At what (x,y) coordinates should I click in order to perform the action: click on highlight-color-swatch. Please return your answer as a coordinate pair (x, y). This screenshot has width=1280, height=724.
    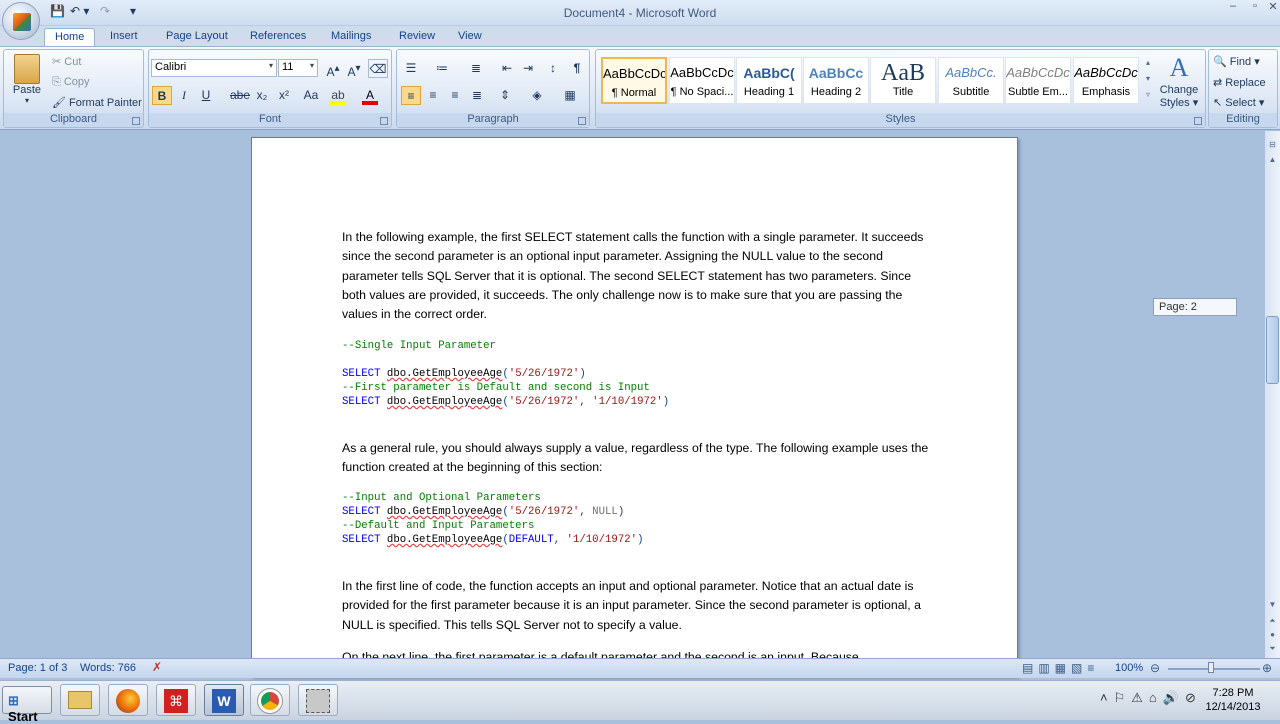
    Looking at the image, I should click on (338, 103).